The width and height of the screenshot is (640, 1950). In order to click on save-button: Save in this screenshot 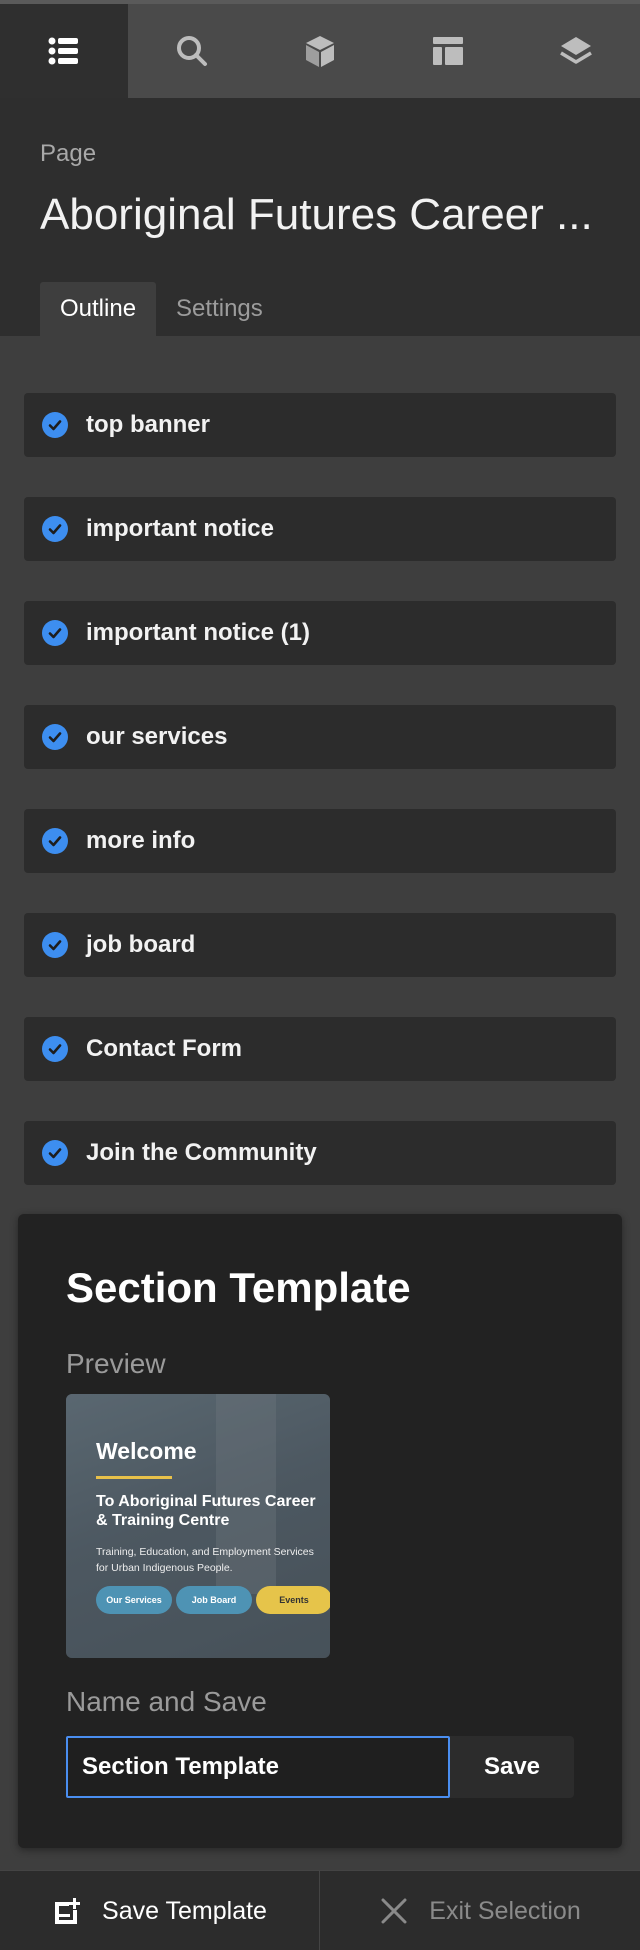, I will do `click(512, 1767)`.